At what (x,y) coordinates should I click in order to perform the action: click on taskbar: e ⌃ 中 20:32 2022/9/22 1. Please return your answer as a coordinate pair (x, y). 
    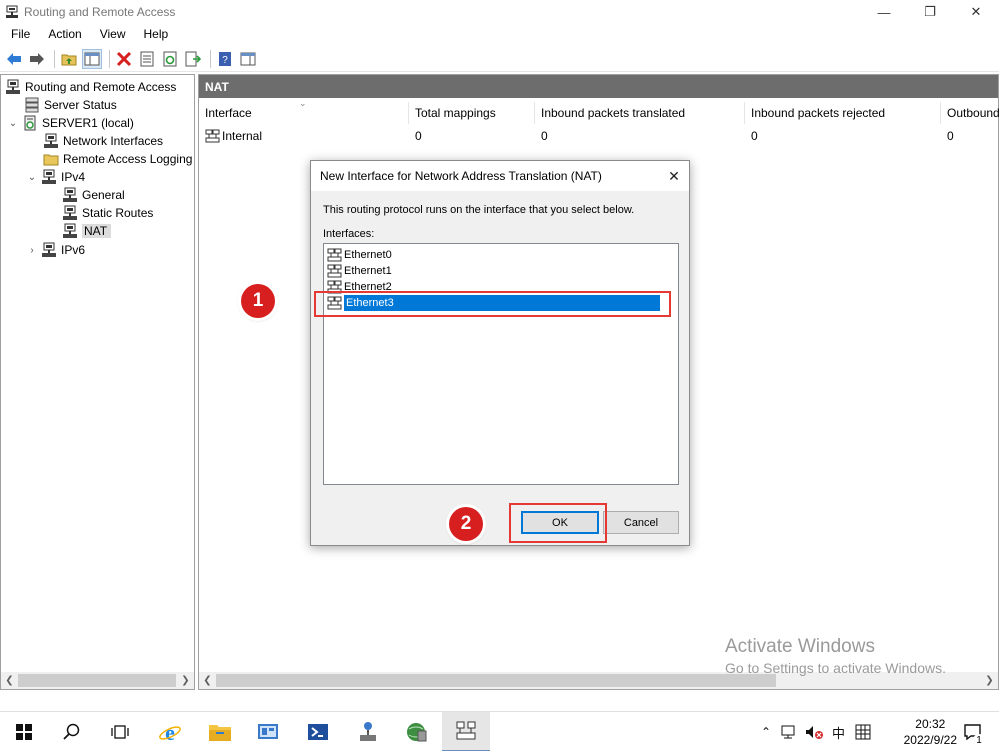
    Looking at the image, I should click on (499, 731).